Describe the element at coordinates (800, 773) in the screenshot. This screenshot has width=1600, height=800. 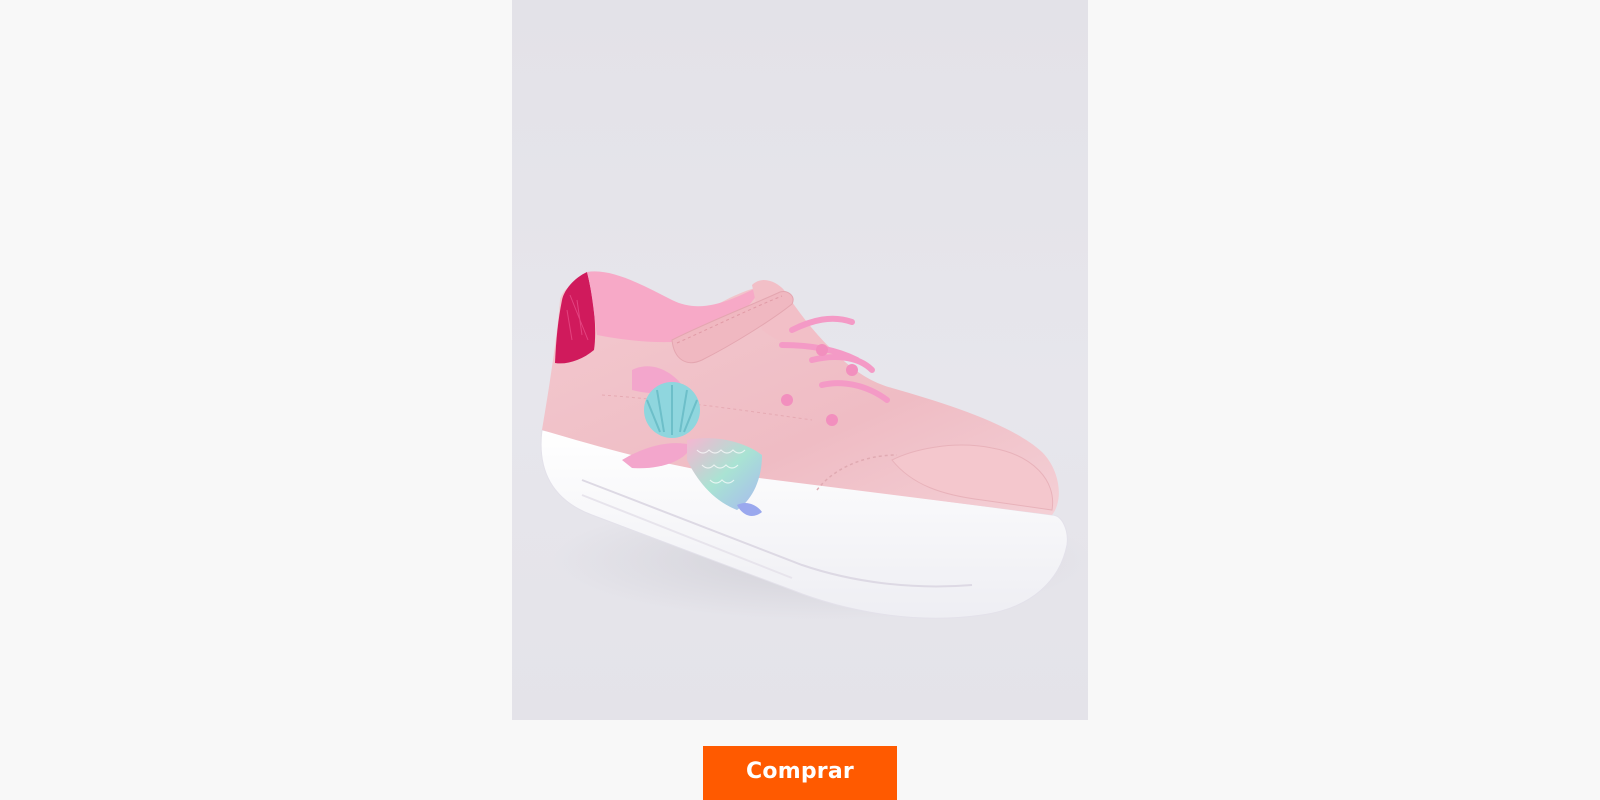
I see `buy-button: Comprar` at that location.